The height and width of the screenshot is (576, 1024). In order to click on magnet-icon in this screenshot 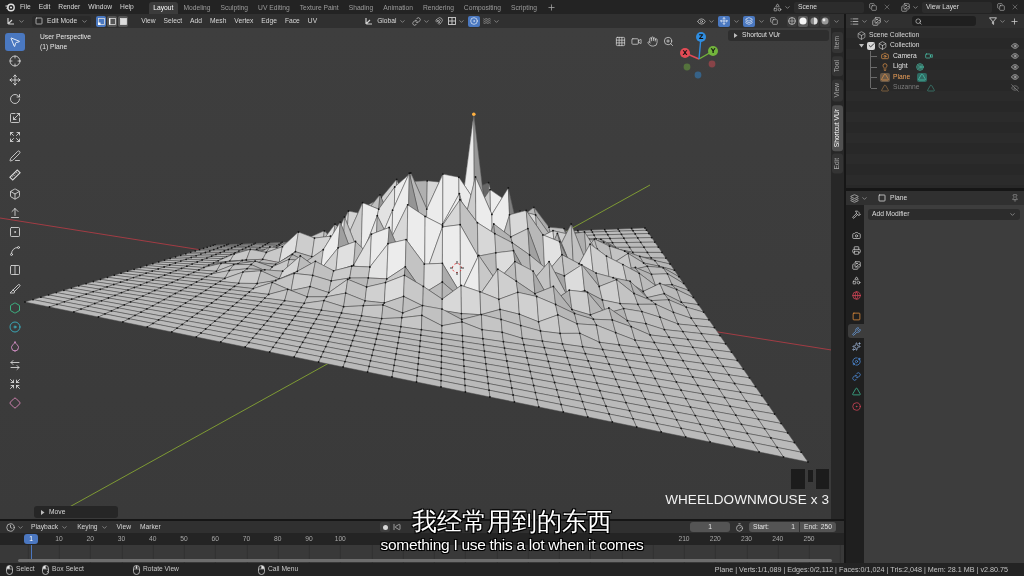, I will do `click(439, 21)`.